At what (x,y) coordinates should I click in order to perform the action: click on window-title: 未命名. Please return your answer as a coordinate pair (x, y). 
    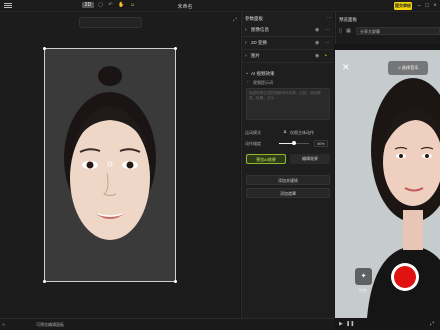
    Looking at the image, I should click on (185, 7).